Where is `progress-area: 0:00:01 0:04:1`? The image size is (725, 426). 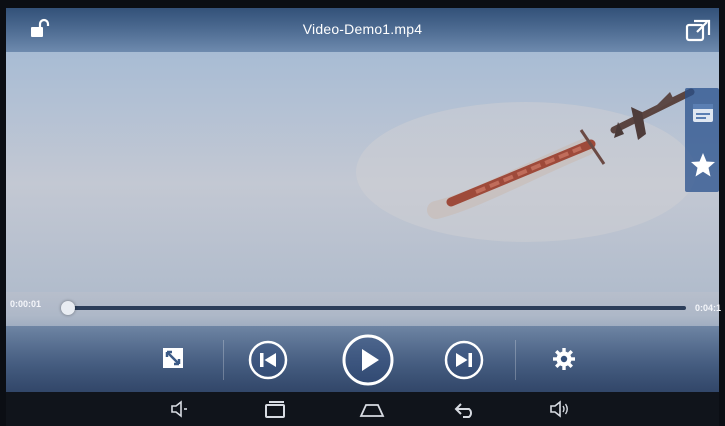 progress-area: 0:00:01 0:04:1 is located at coordinates (363, 308).